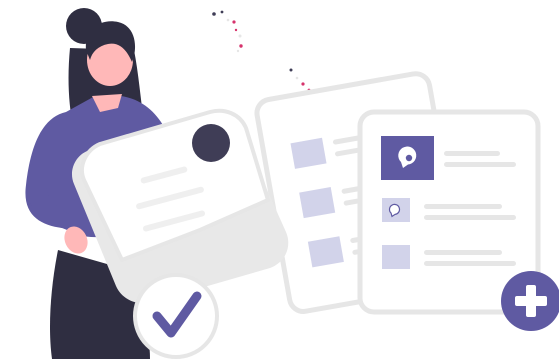 The image size is (559, 359). I want to click on plus-circle-icon, so click(530, 301).